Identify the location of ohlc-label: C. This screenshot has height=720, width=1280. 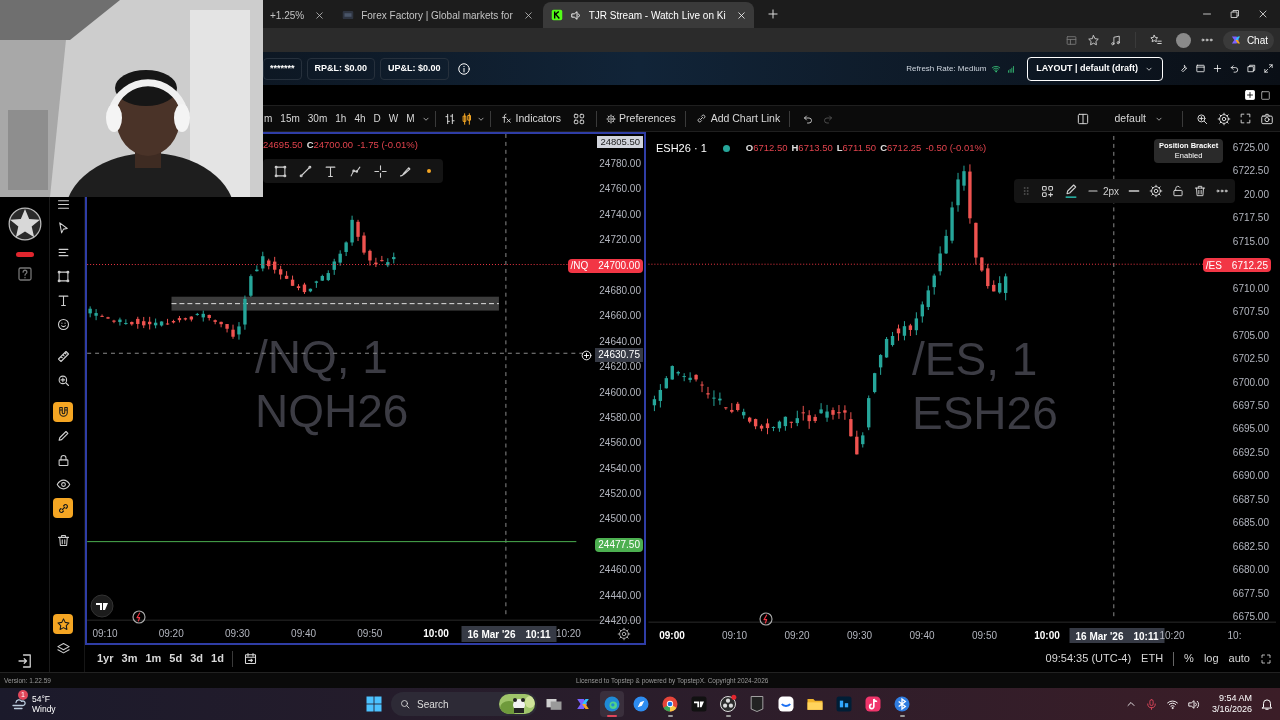
(884, 148).